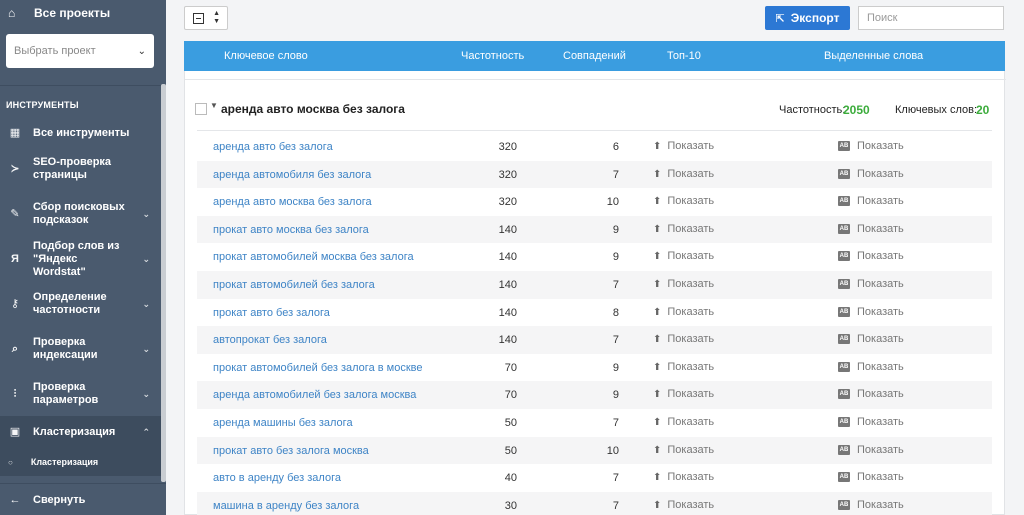 The image size is (1024, 515). What do you see at coordinates (80, 51) in the screenshot?
I see `project-select: Выбрать проект ⌄` at bounding box center [80, 51].